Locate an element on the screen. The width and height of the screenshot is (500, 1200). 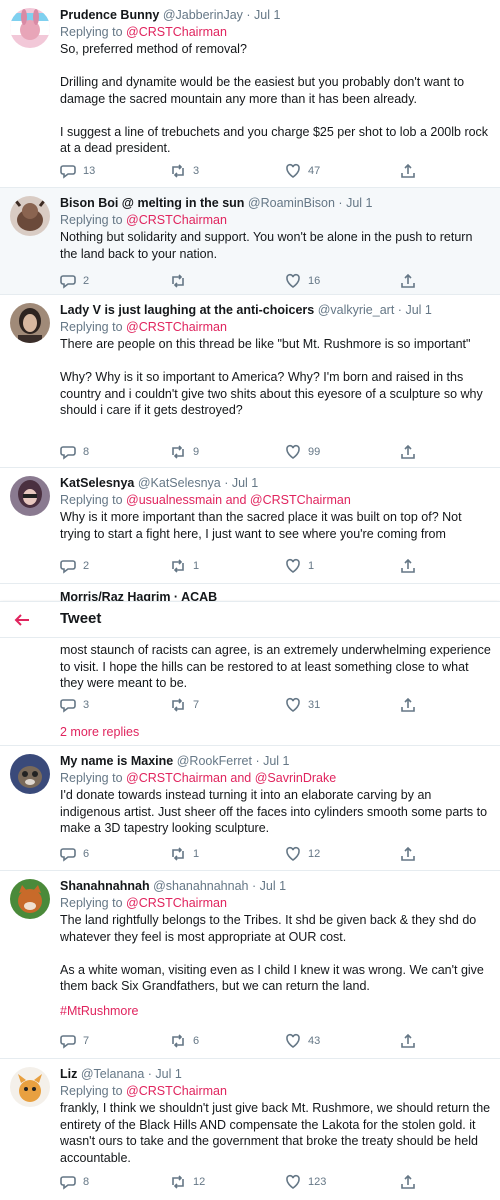
author-handle: @KatSelesnya is located at coordinates (179, 483).